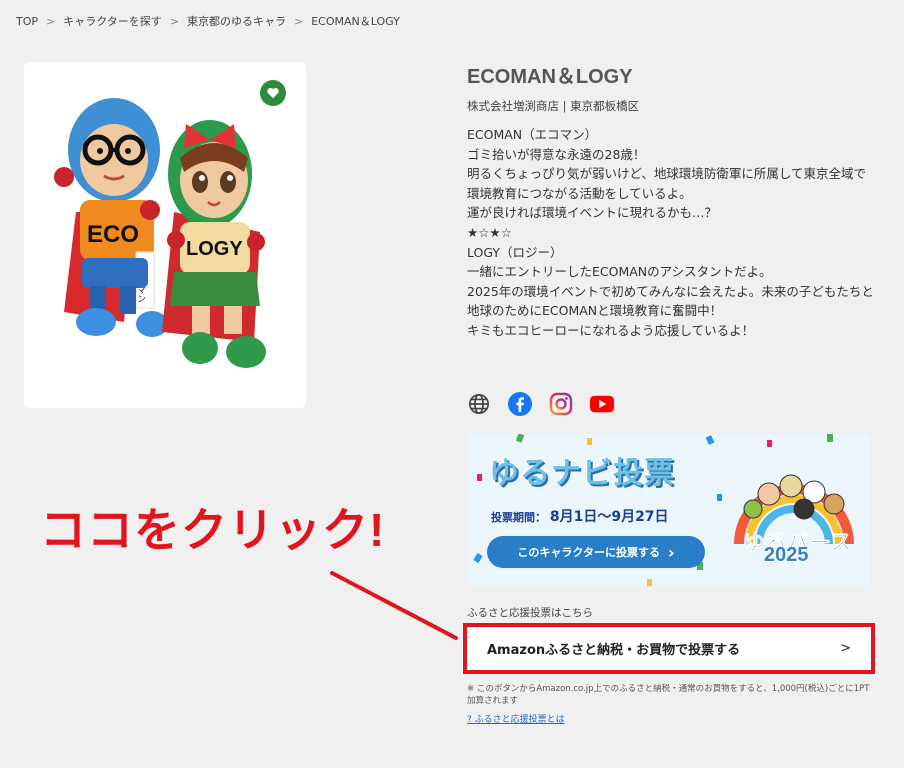 The image size is (904, 768). I want to click on instagram-icon, so click(561, 404).